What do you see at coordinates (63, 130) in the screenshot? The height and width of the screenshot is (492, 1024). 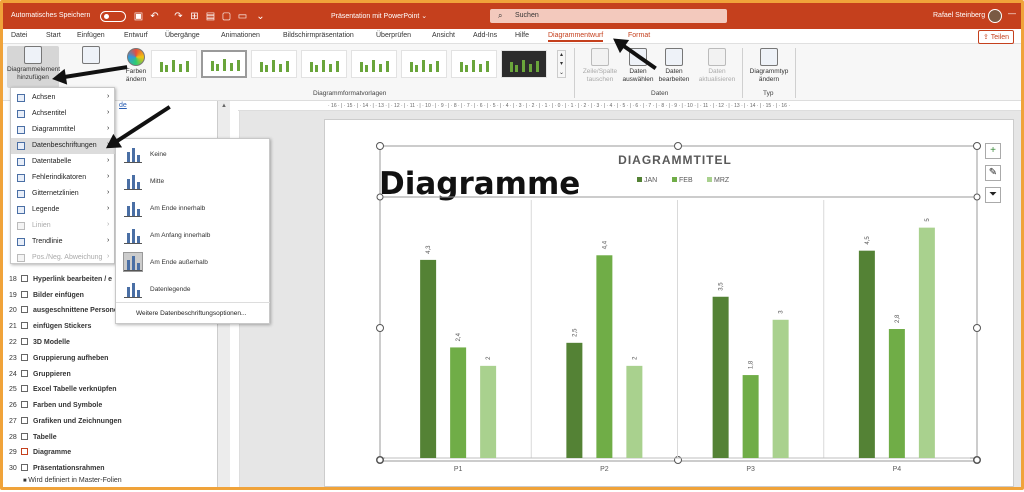 I see `menu-item-diagrammtitel: Diagrammtitel ›` at bounding box center [63, 130].